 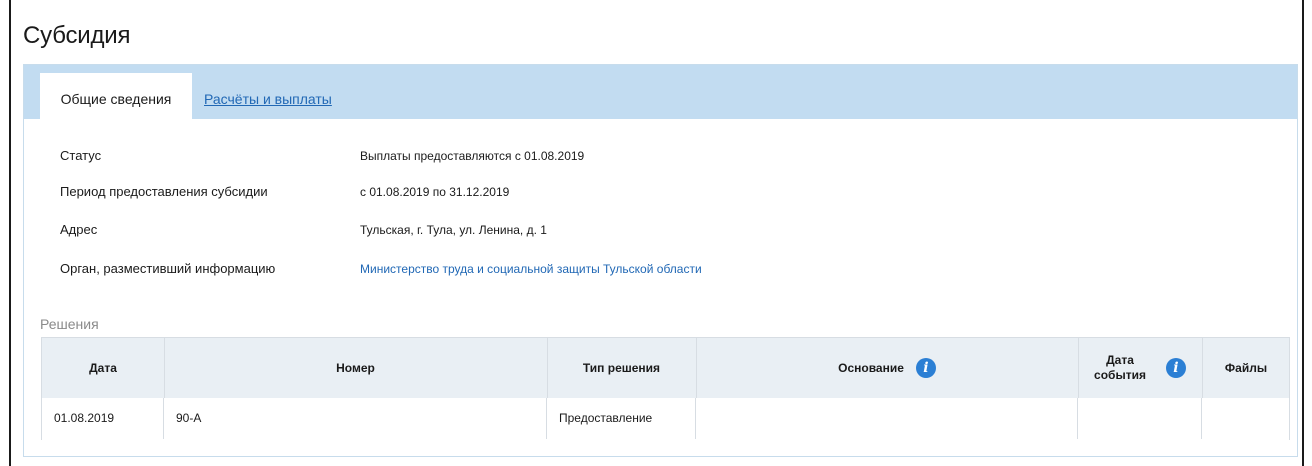 I want to click on info-value-period: с 01.08.2019 по 31.12.2019, so click(x=435, y=192).